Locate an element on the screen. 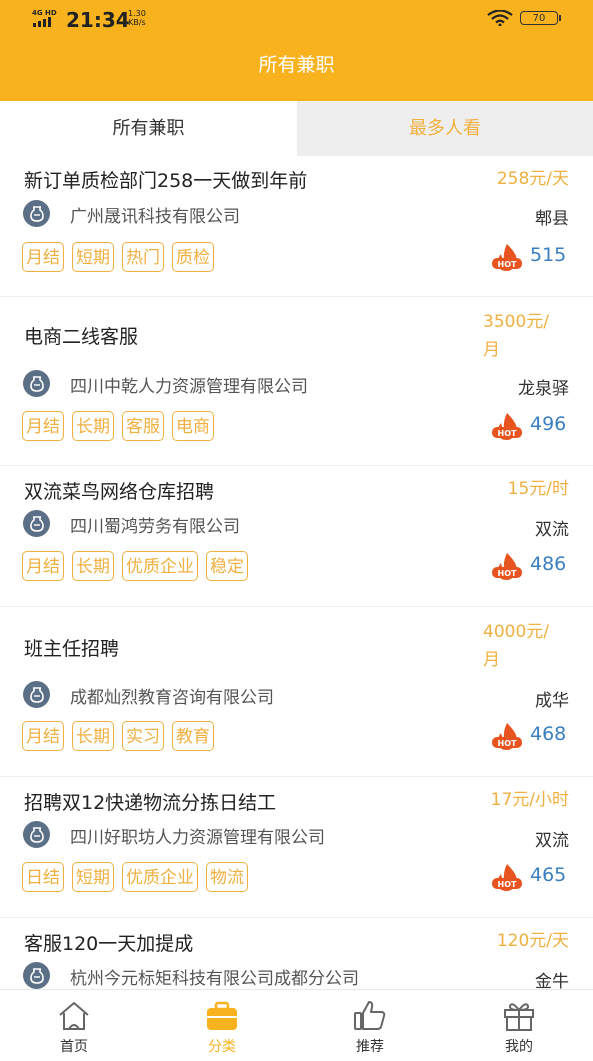 The width and height of the screenshot is (593, 1061). tag-list: 日结 短期 优质企业 物流 is located at coordinates (135, 877).